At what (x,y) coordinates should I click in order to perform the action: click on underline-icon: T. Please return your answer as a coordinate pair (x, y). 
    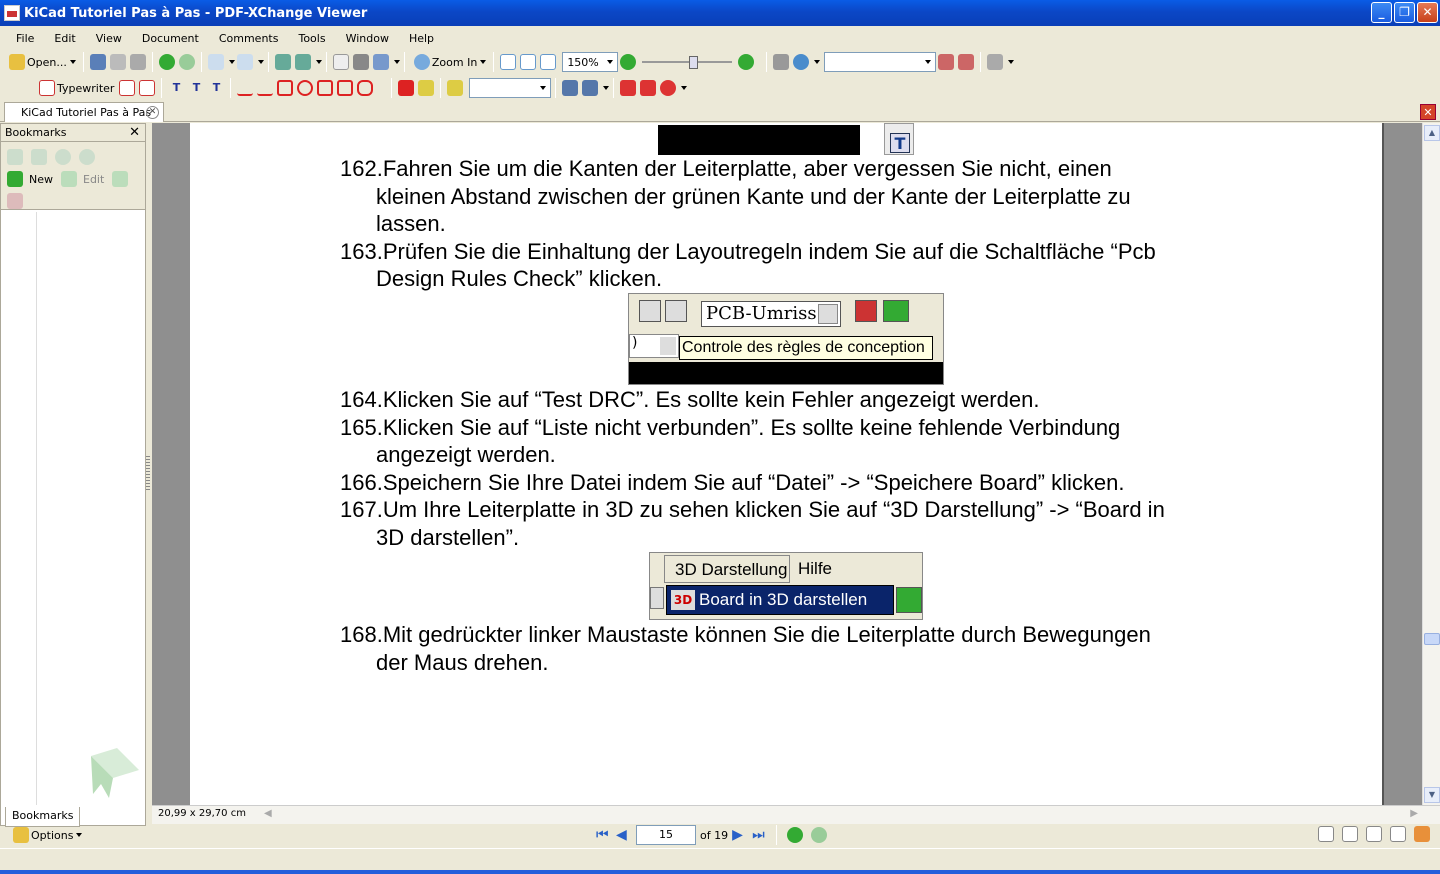
    Looking at the image, I should click on (216, 88).